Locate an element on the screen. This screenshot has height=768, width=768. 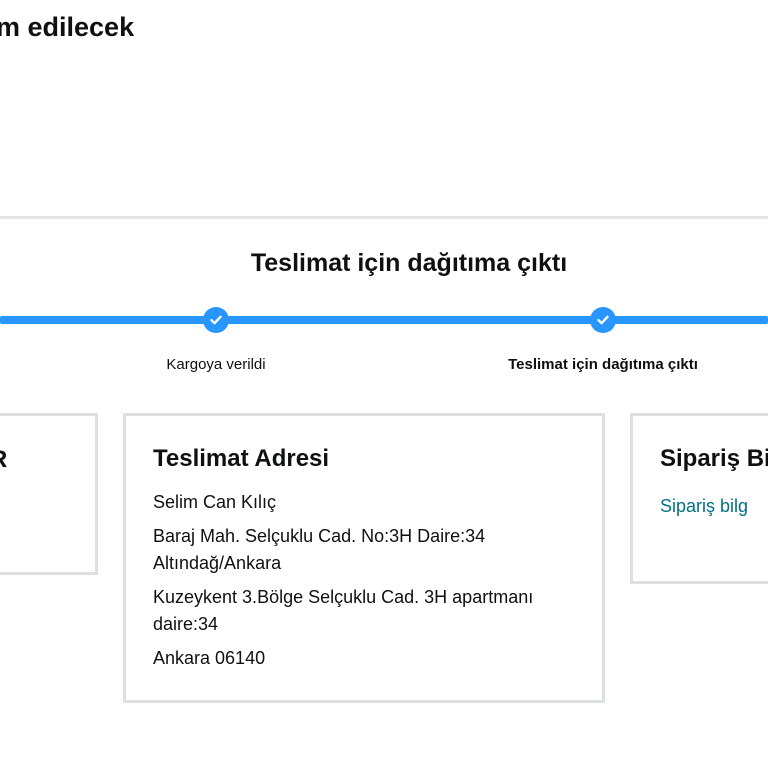
info-card-left: R is located at coordinates (49, 494).